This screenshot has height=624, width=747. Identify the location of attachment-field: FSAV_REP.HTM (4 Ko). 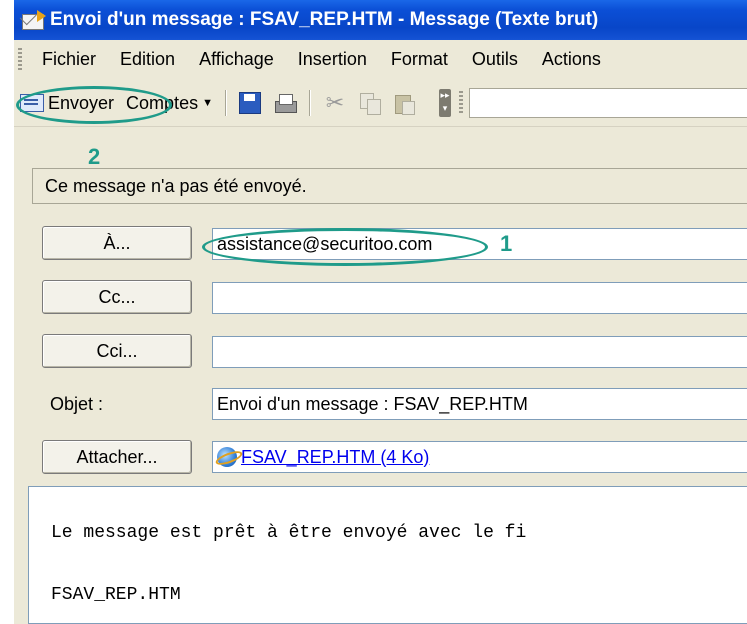
(479, 457).